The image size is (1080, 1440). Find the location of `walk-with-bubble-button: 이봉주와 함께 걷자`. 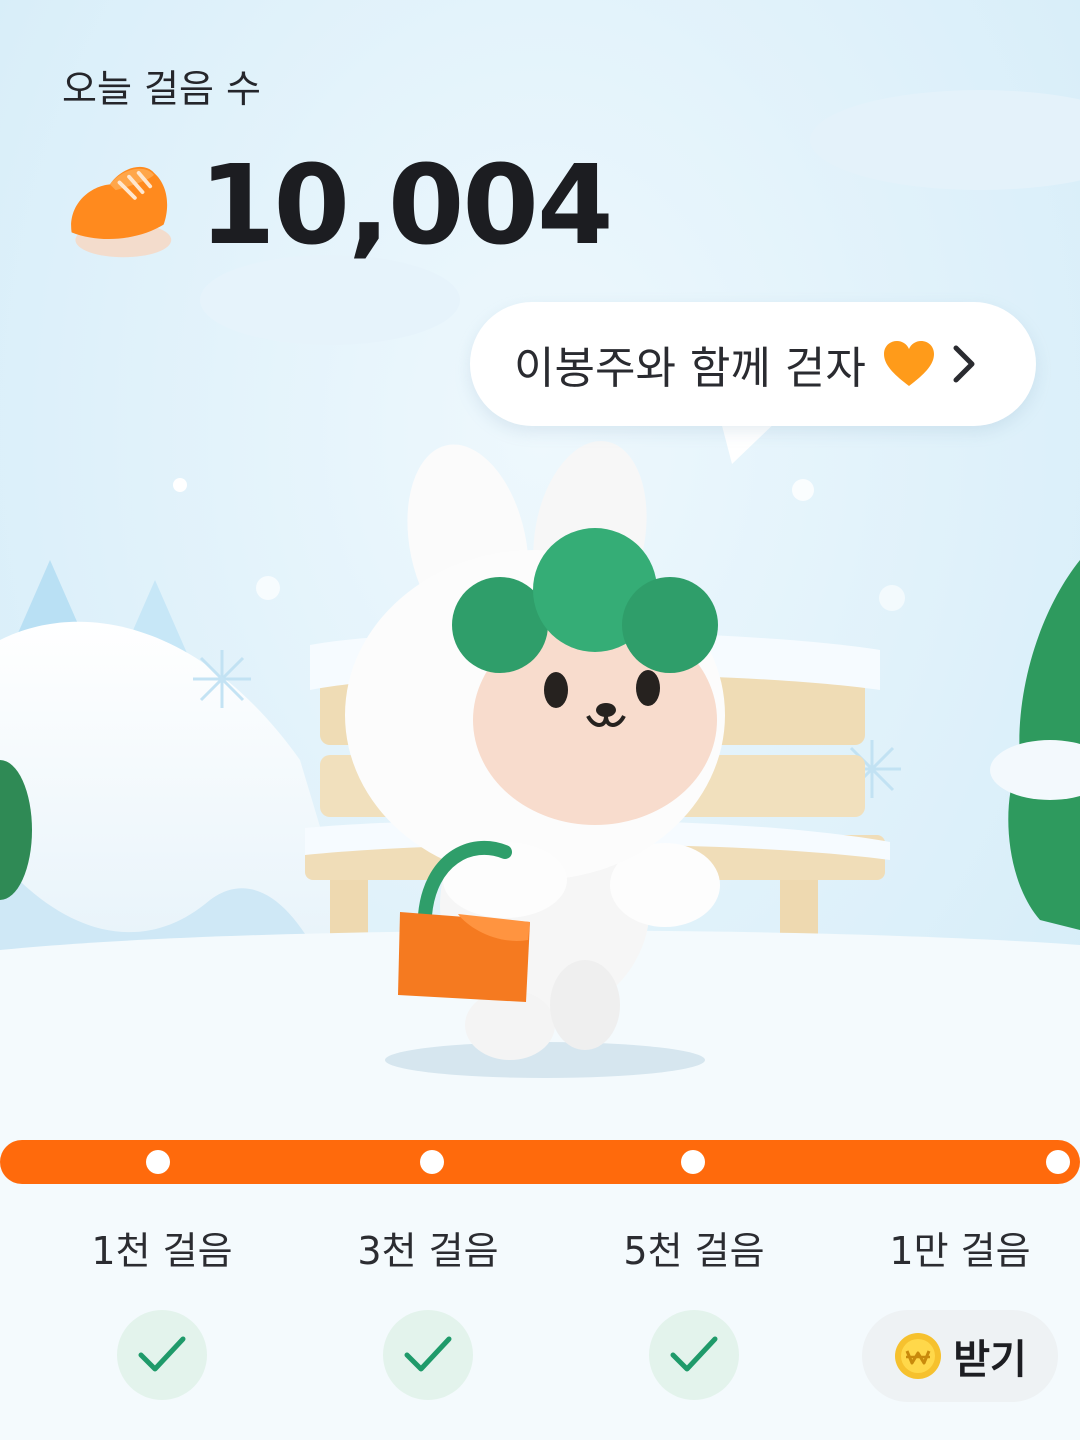

walk-with-bubble-button: 이봉주와 함께 걷자 is located at coordinates (753, 364).